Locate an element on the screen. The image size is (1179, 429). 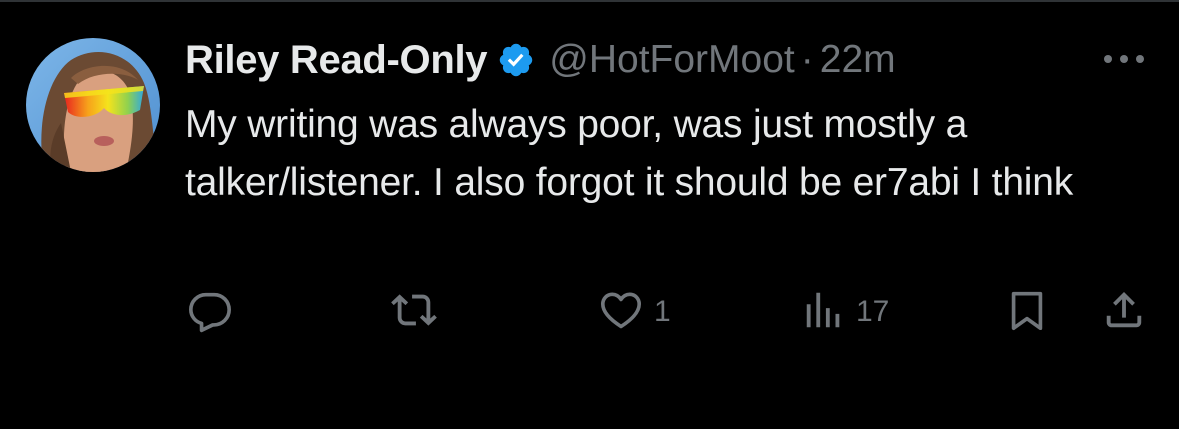
share-icon is located at coordinates (1124, 312).